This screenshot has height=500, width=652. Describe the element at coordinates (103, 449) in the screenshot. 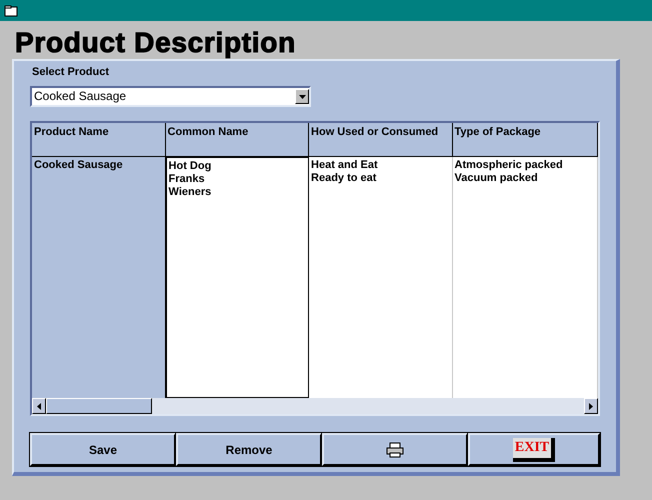

I see `save-button: Save` at that location.